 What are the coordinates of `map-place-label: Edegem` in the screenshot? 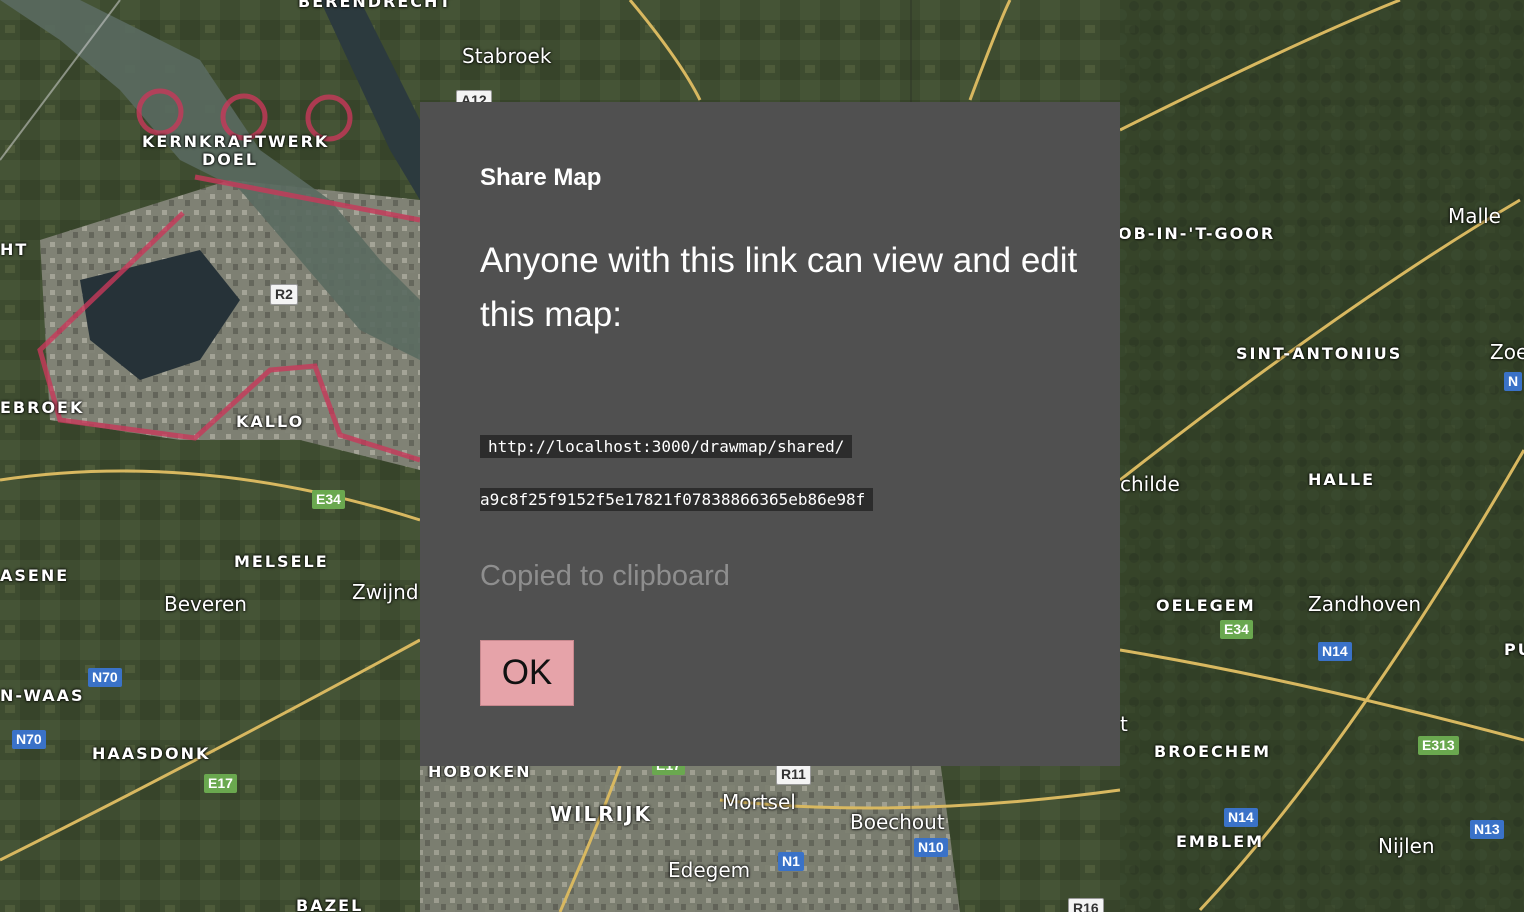 It's located at (709, 870).